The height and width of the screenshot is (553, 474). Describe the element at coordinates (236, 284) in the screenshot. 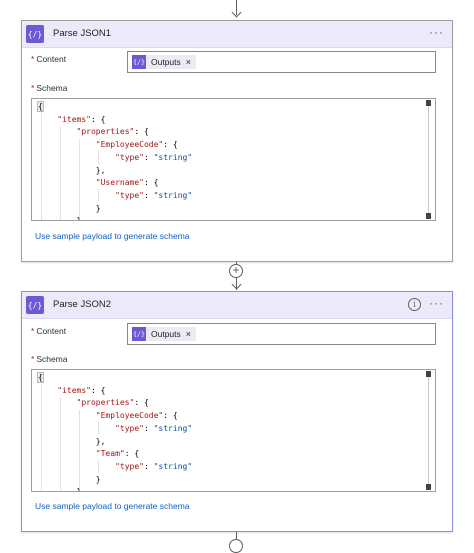

I see `connector-arrow-middle` at that location.